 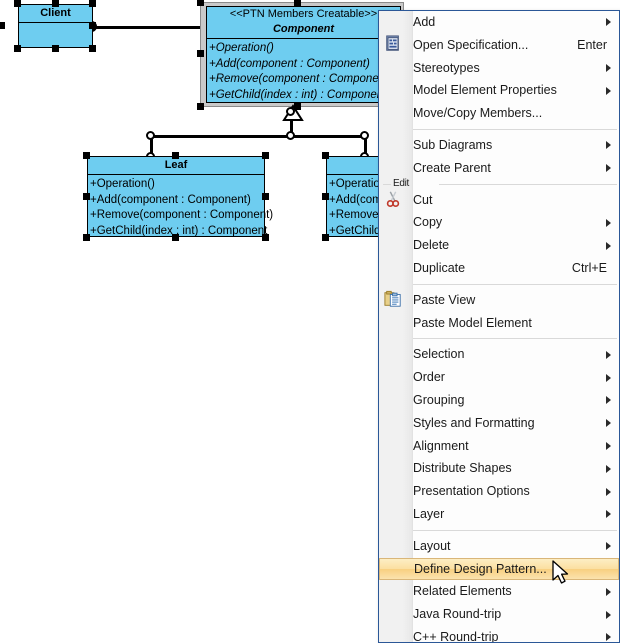 I want to click on menu-item-related-elements: Related Elements, so click(x=499, y=591).